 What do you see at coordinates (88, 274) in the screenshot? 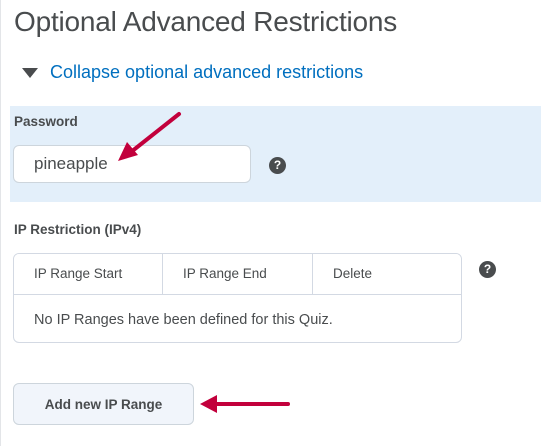
I see `column-ip-range-start: IP Range Start` at bounding box center [88, 274].